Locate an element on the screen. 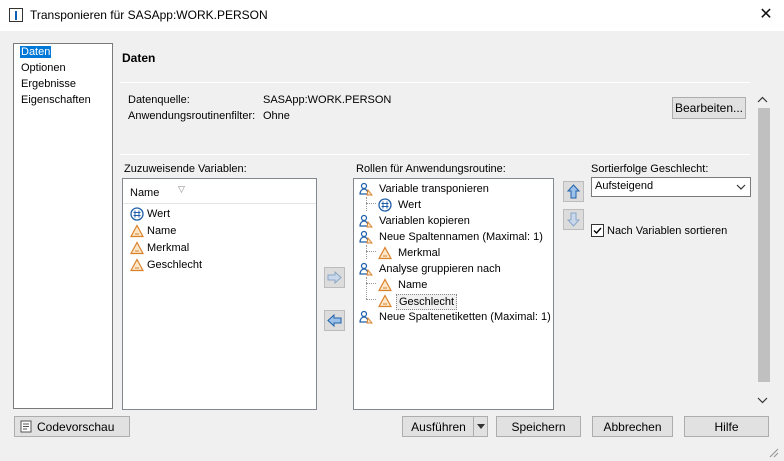 Image resolution: width=784 pixels, height=461 pixels. close-button: ✕ is located at coordinates (766, 15).